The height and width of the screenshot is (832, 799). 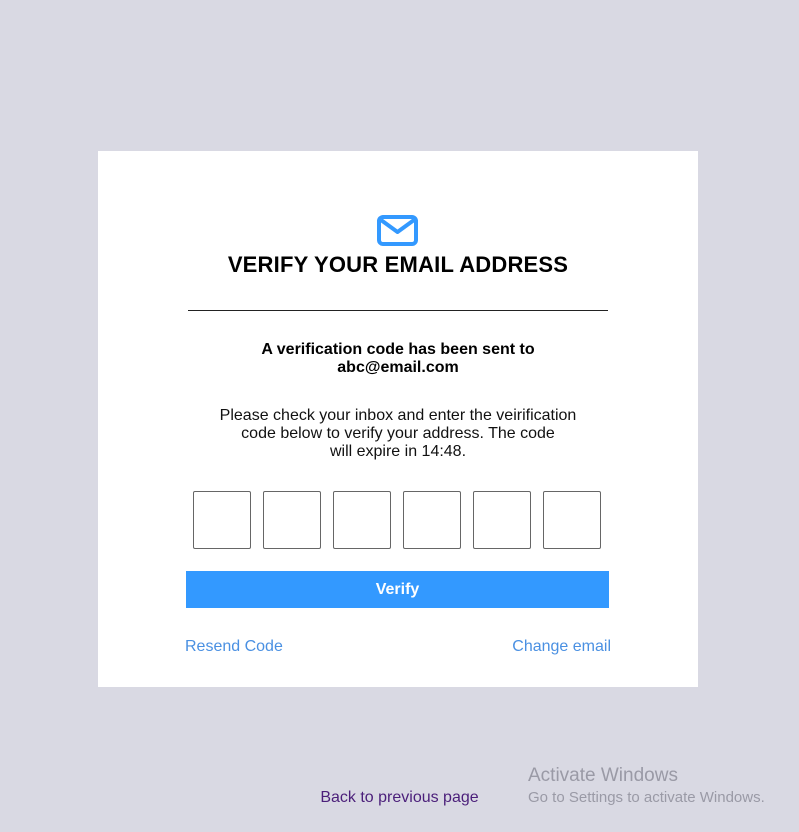 What do you see at coordinates (398, 451) in the screenshot?
I see `expiry-text: will expire in 14:48.` at bounding box center [398, 451].